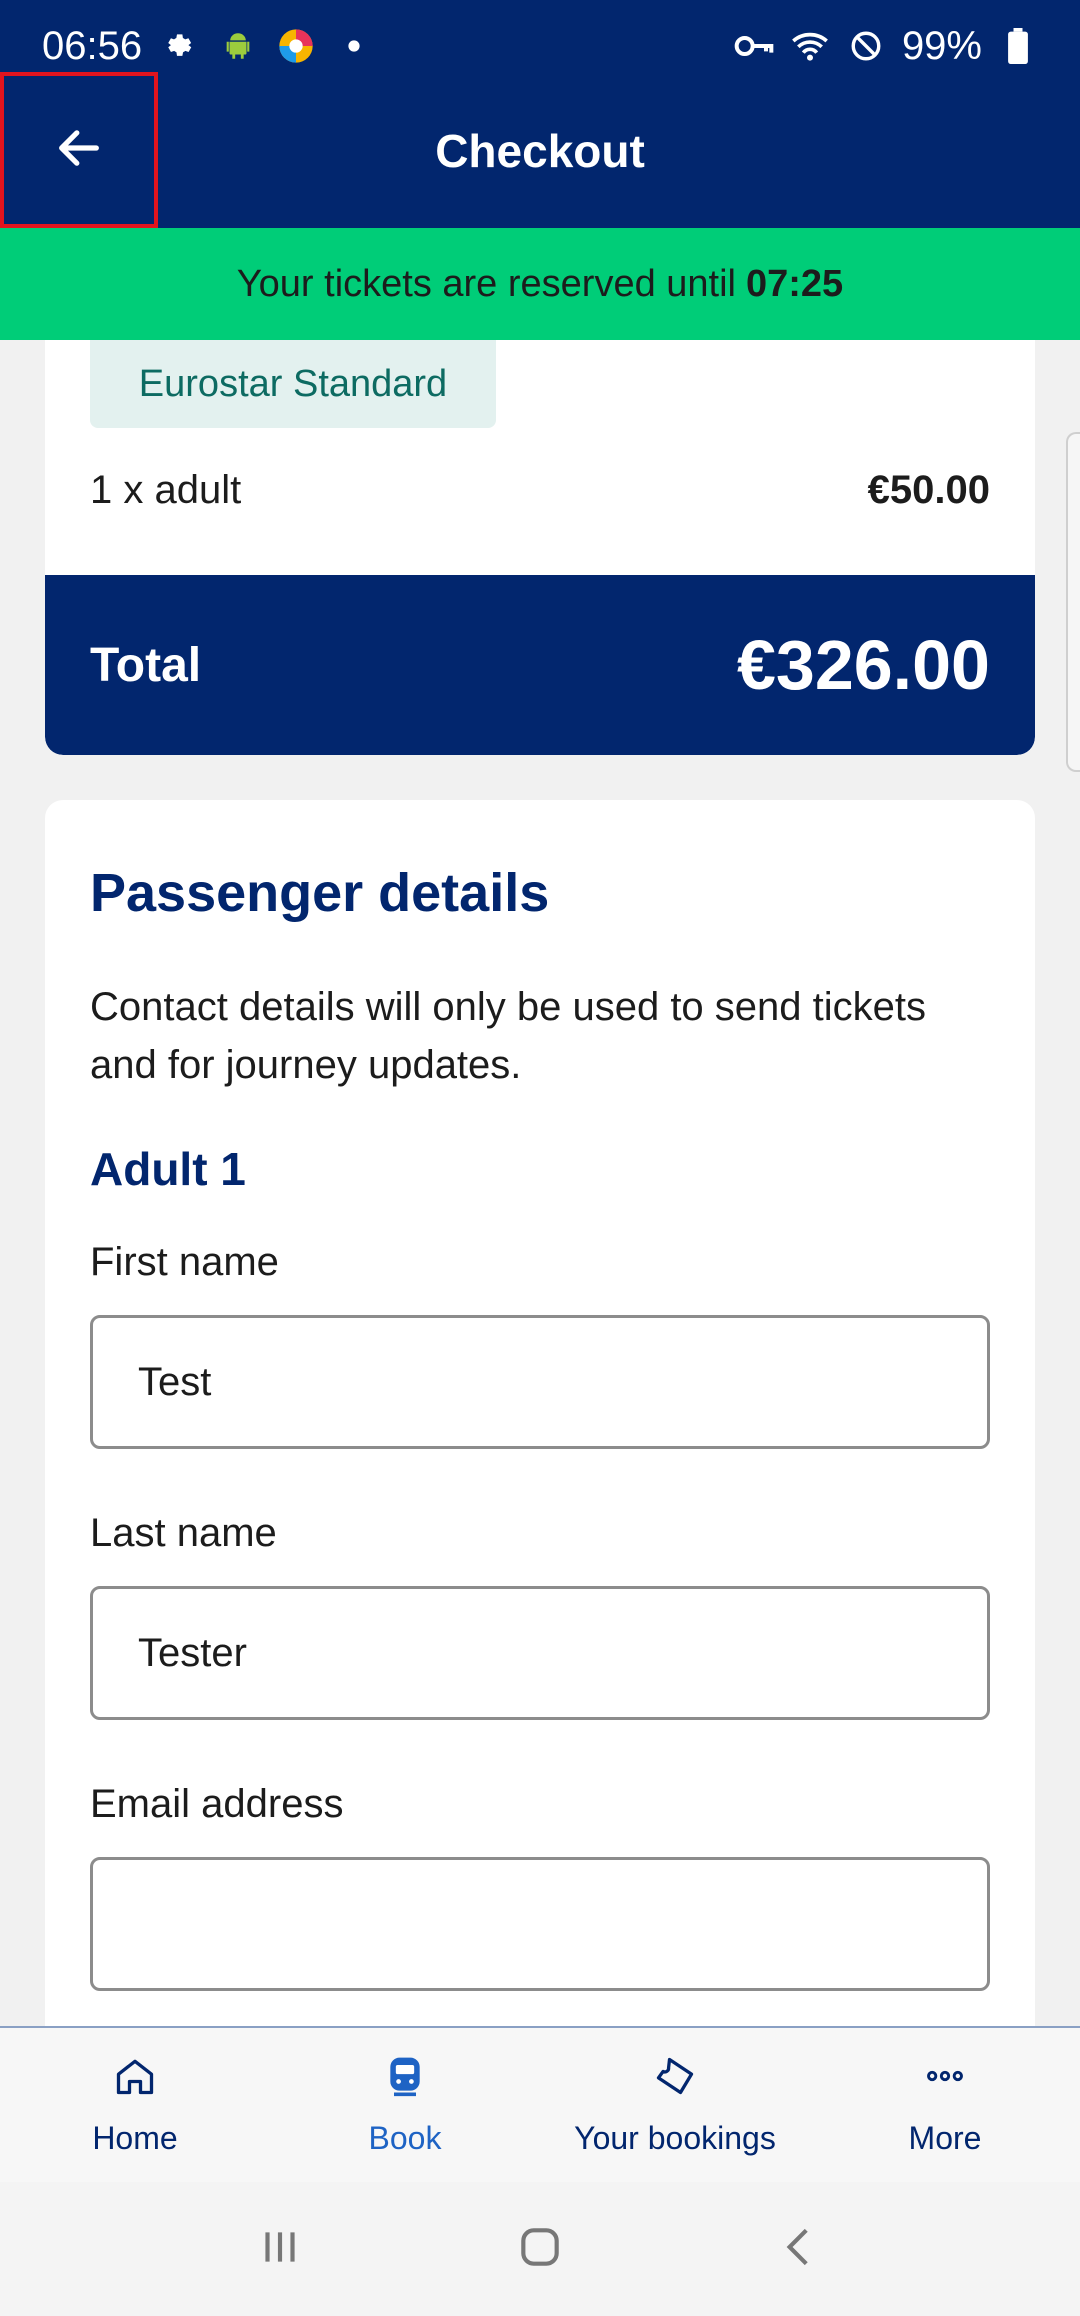 Image resolution: width=1080 pixels, height=2316 pixels. Describe the element at coordinates (486, 283) in the screenshot. I see `timer-text: Your tickets are reserved until` at that location.